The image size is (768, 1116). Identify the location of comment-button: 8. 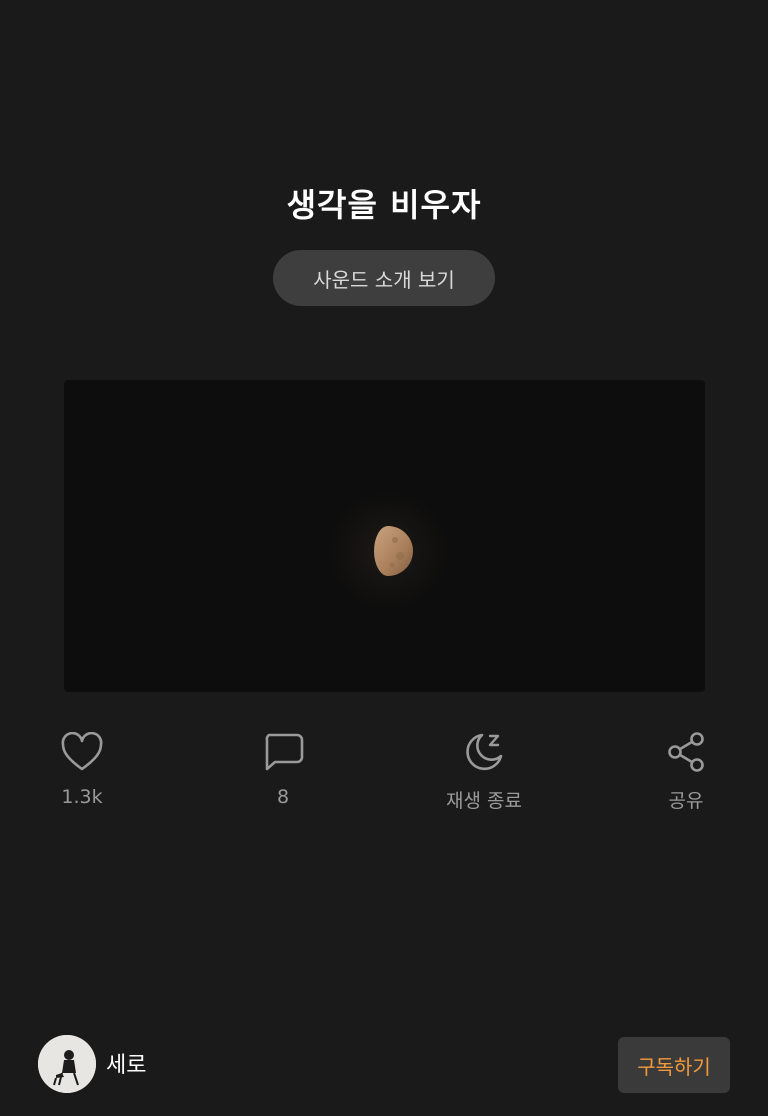
(283, 768).